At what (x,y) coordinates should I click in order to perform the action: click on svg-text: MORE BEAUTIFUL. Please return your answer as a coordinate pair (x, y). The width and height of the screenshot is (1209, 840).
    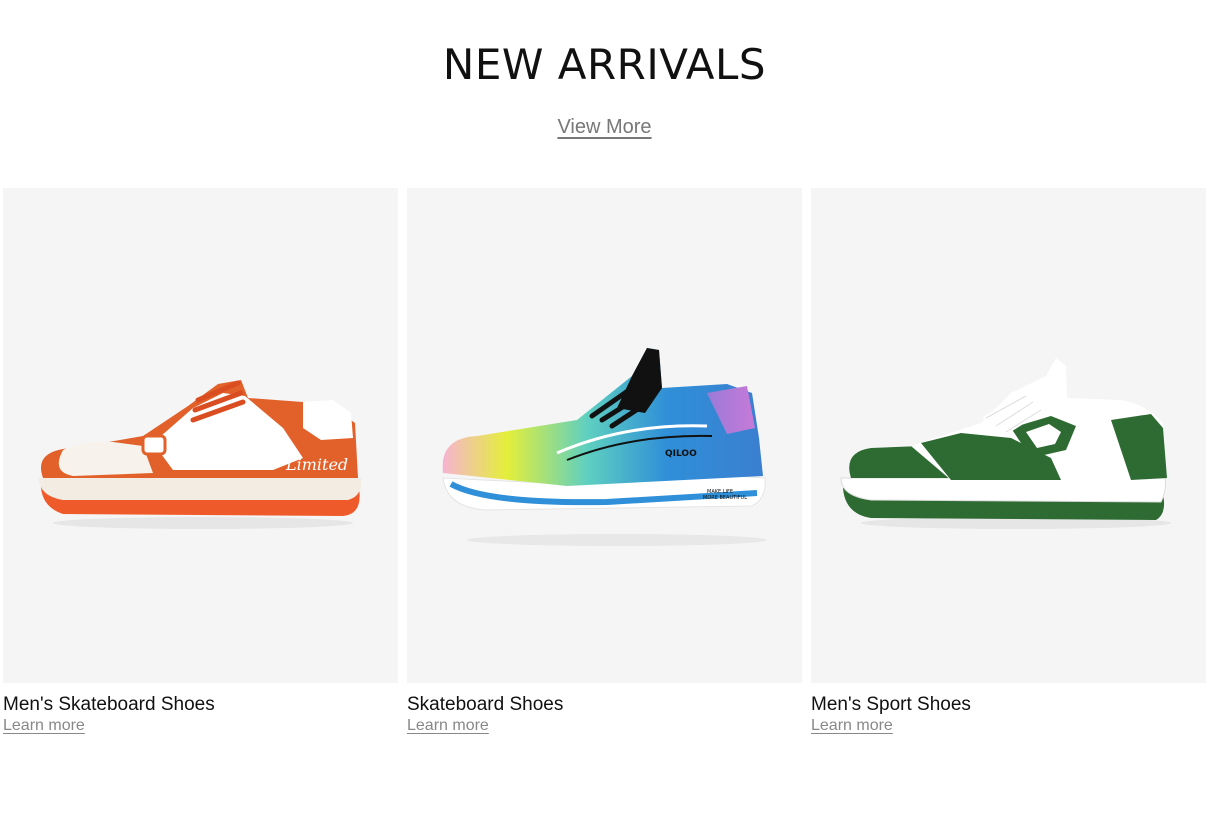
    Looking at the image, I should click on (725, 498).